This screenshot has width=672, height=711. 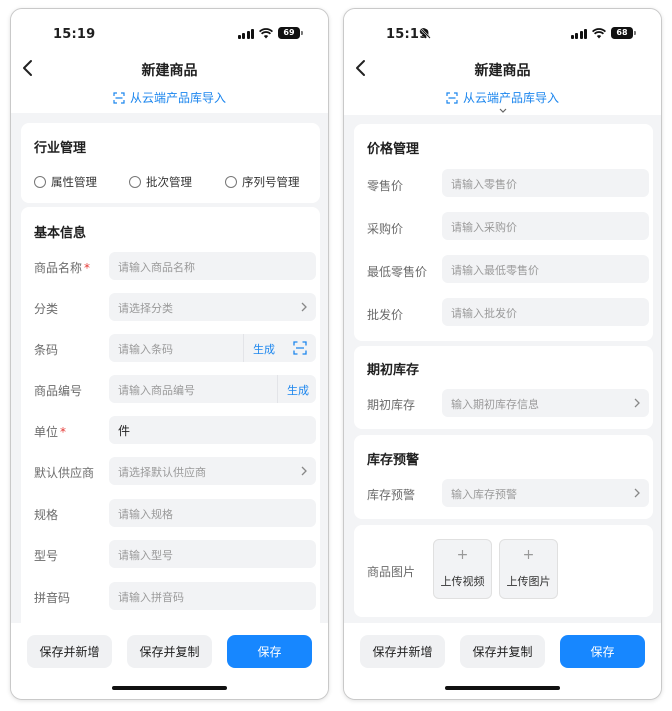 I want to click on wholesale-price-label: 批发价, so click(x=385, y=315).